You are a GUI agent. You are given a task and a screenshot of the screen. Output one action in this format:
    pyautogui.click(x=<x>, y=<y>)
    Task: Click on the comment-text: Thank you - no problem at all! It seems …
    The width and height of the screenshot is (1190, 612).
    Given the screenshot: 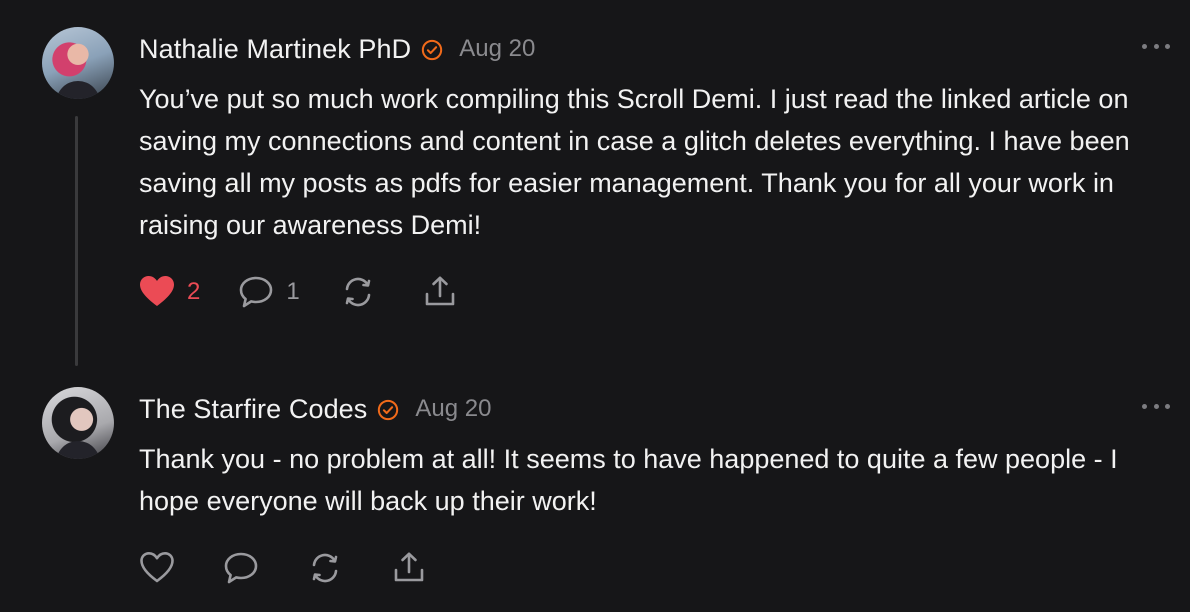 What is the action you would take?
    pyautogui.click(x=628, y=480)
    